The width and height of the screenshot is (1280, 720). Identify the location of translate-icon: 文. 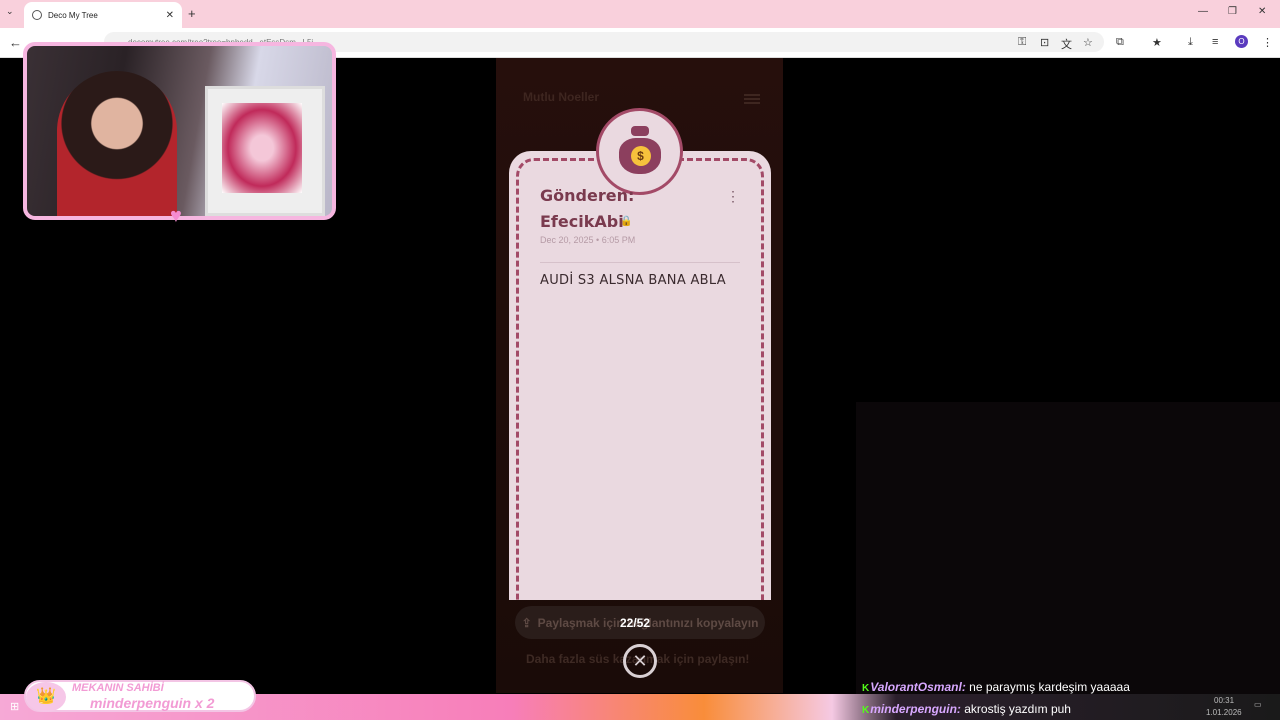
(1066, 44).